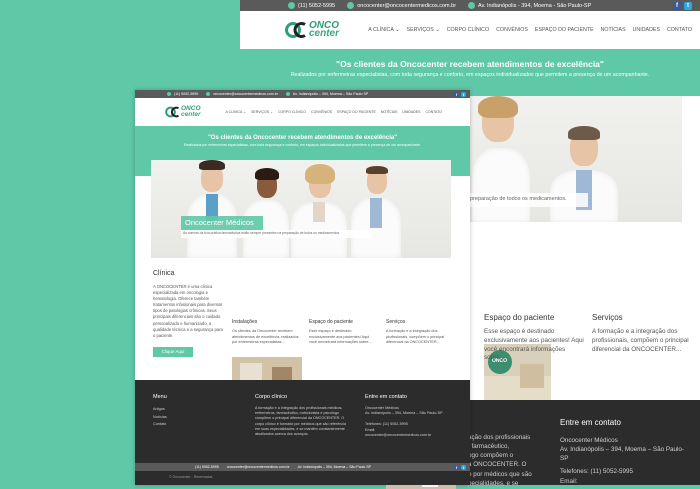 This screenshot has height=489, width=700. What do you see at coordinates (219, 222) in the screenshot?
I see `slider-title: Oncocenter Médicos` at bounding box center [219, 222].